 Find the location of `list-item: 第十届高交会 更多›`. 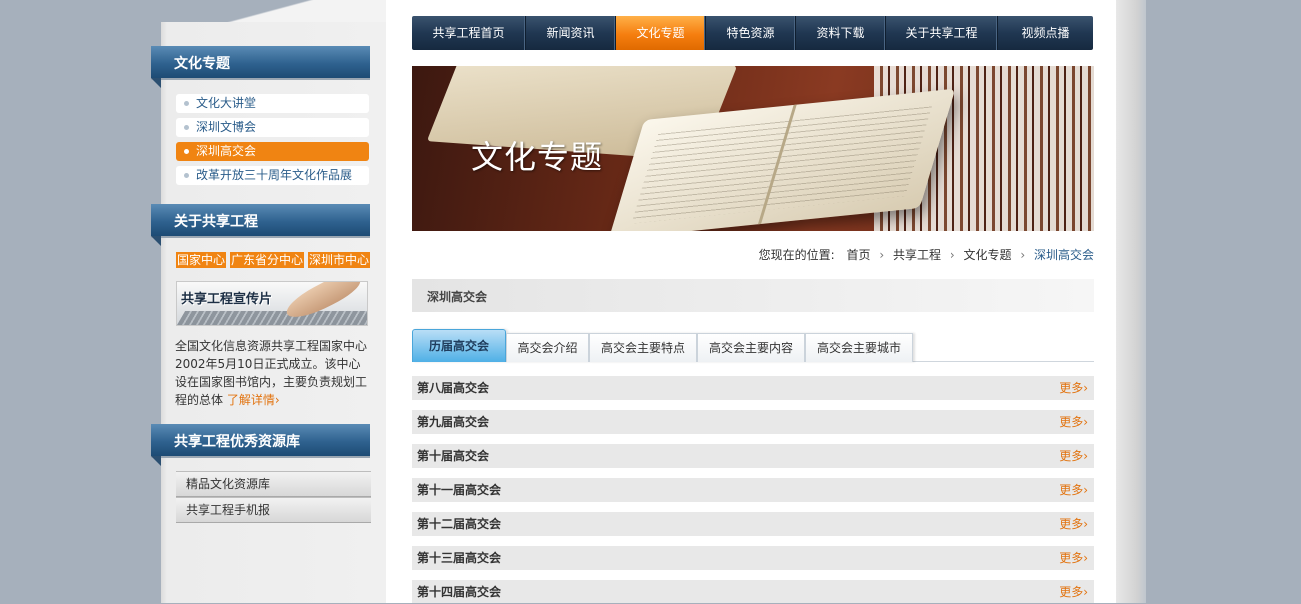

list-item: 第十届高交会 更多› is located at coordinates (753, 456).